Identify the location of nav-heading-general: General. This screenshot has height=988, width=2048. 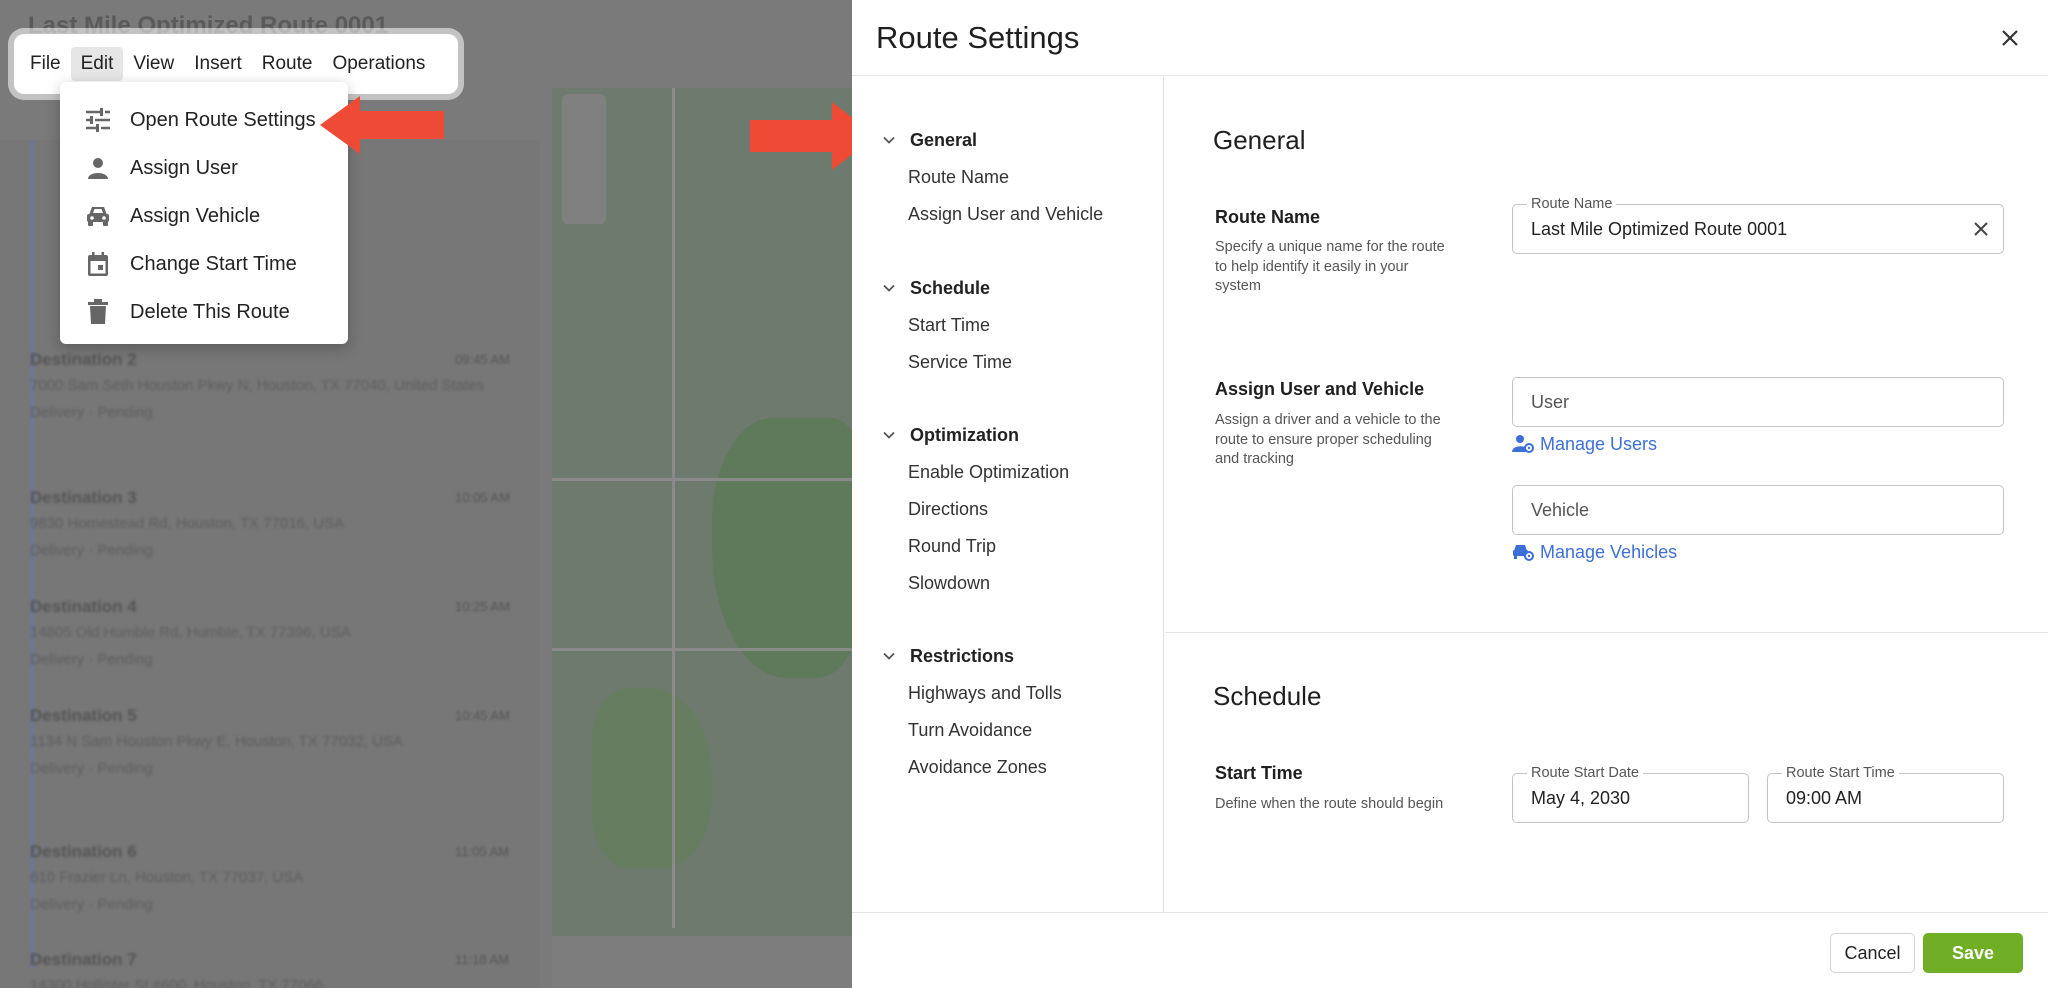
(1008, 140).